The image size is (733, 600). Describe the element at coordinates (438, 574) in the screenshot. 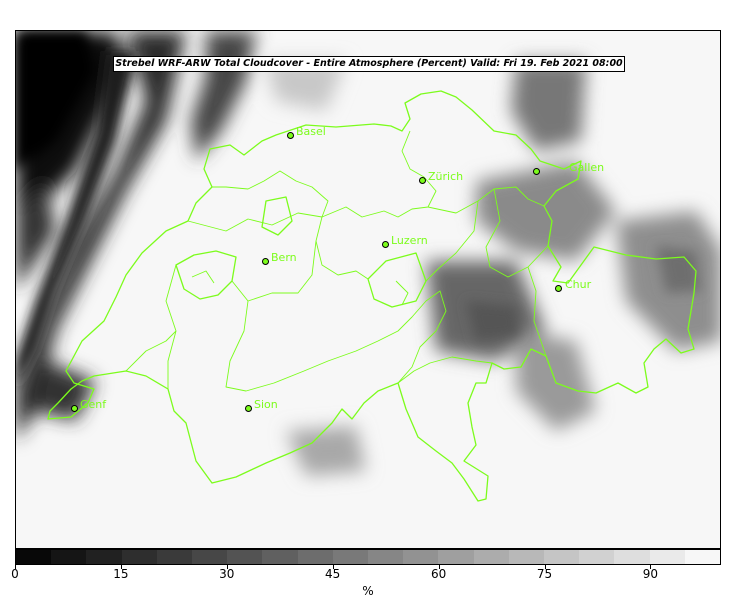

I see `colorbar-tick-label: 60` at that location.